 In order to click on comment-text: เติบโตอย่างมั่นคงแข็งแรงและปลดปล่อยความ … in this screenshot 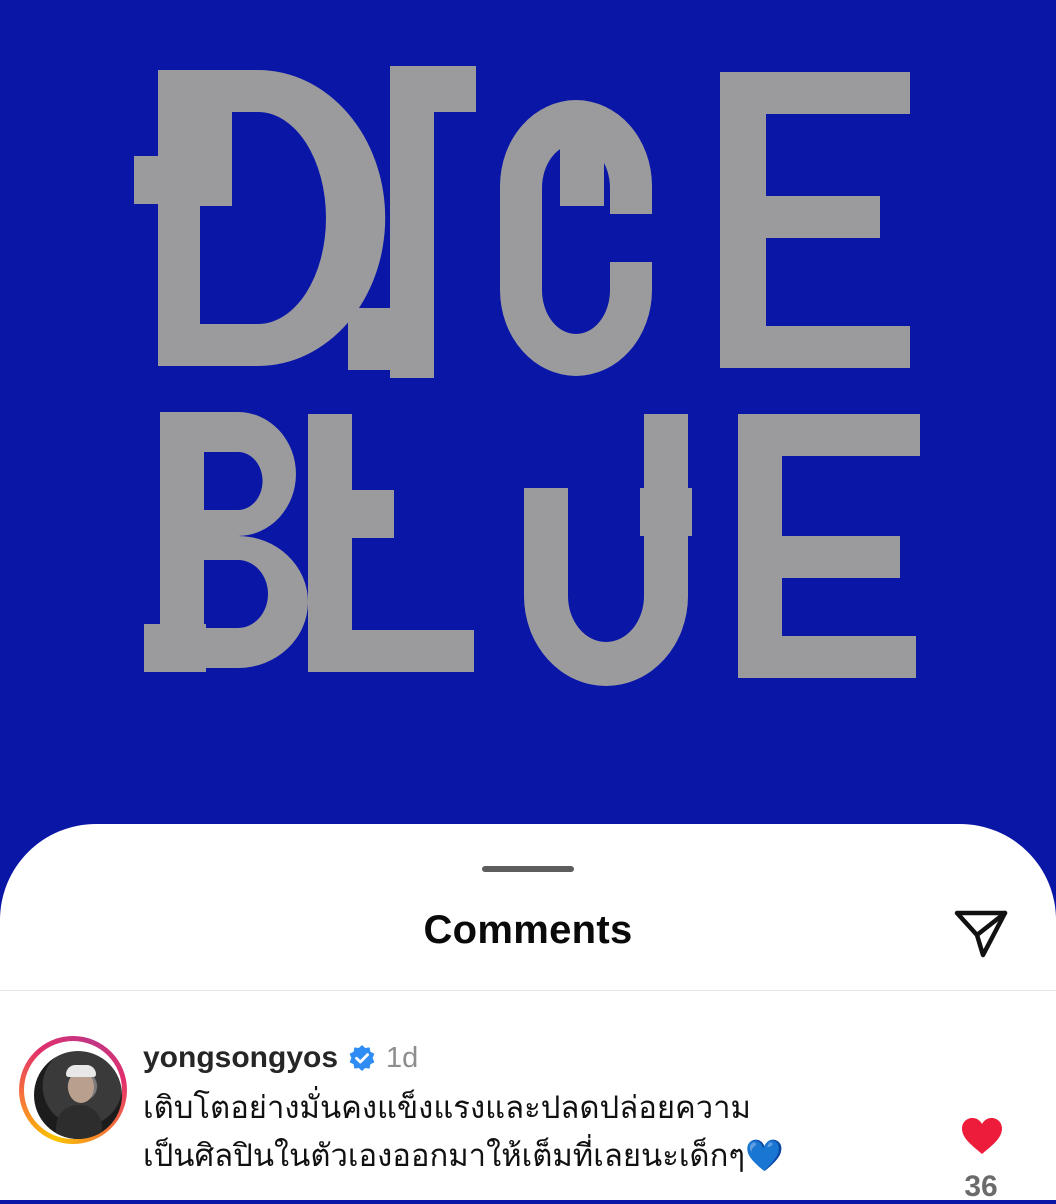, I will do `click(523, 1132)`.